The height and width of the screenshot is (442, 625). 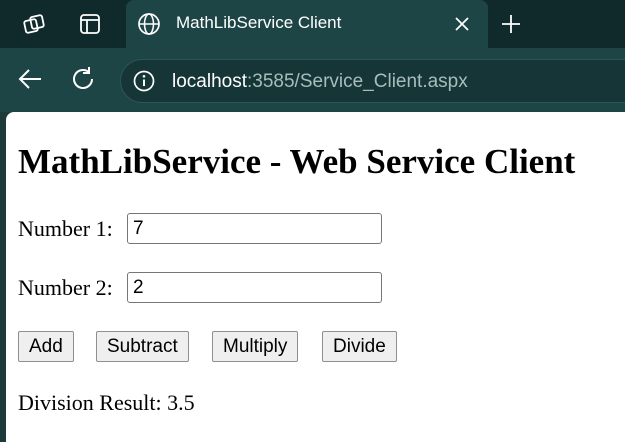 What do you see at coordinates (359, 346) in the screenshot?
I see `divide-button: Divide` at bounding box center [359, 346].